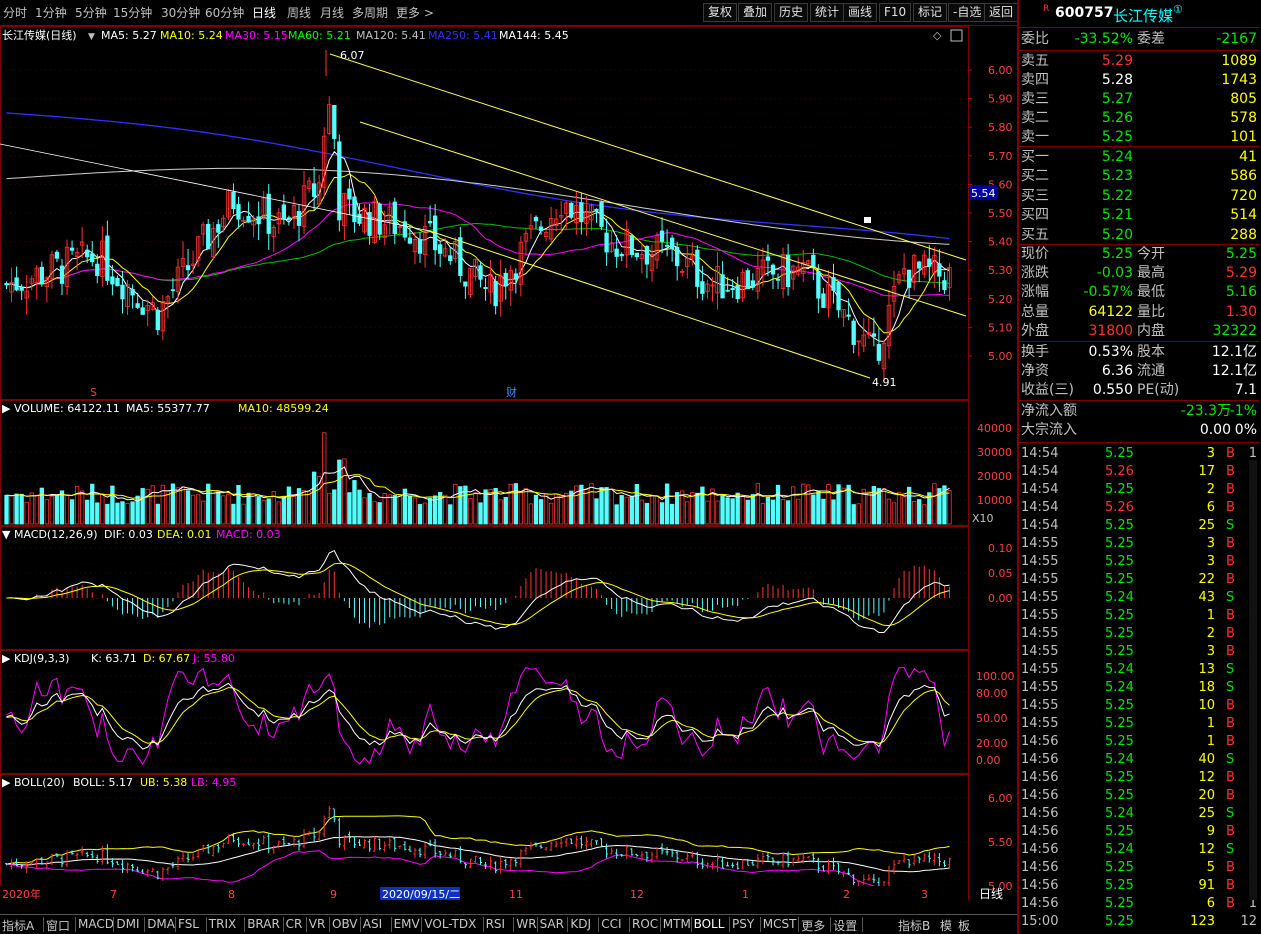  I want to click on tick-scrollbar, so click(1253, 680).